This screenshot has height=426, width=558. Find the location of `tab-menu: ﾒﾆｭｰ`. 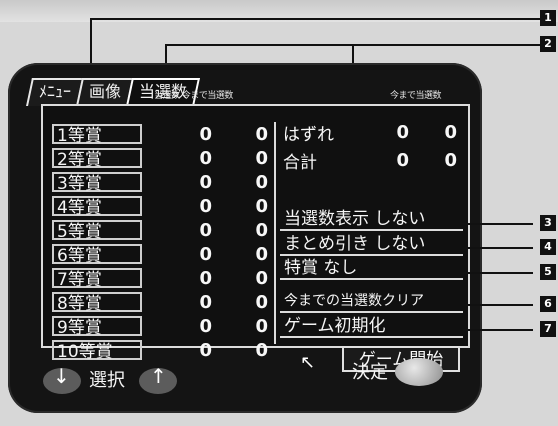

tab-menu: ﾒﾆｭｰ is located at coordinates (55, 92).